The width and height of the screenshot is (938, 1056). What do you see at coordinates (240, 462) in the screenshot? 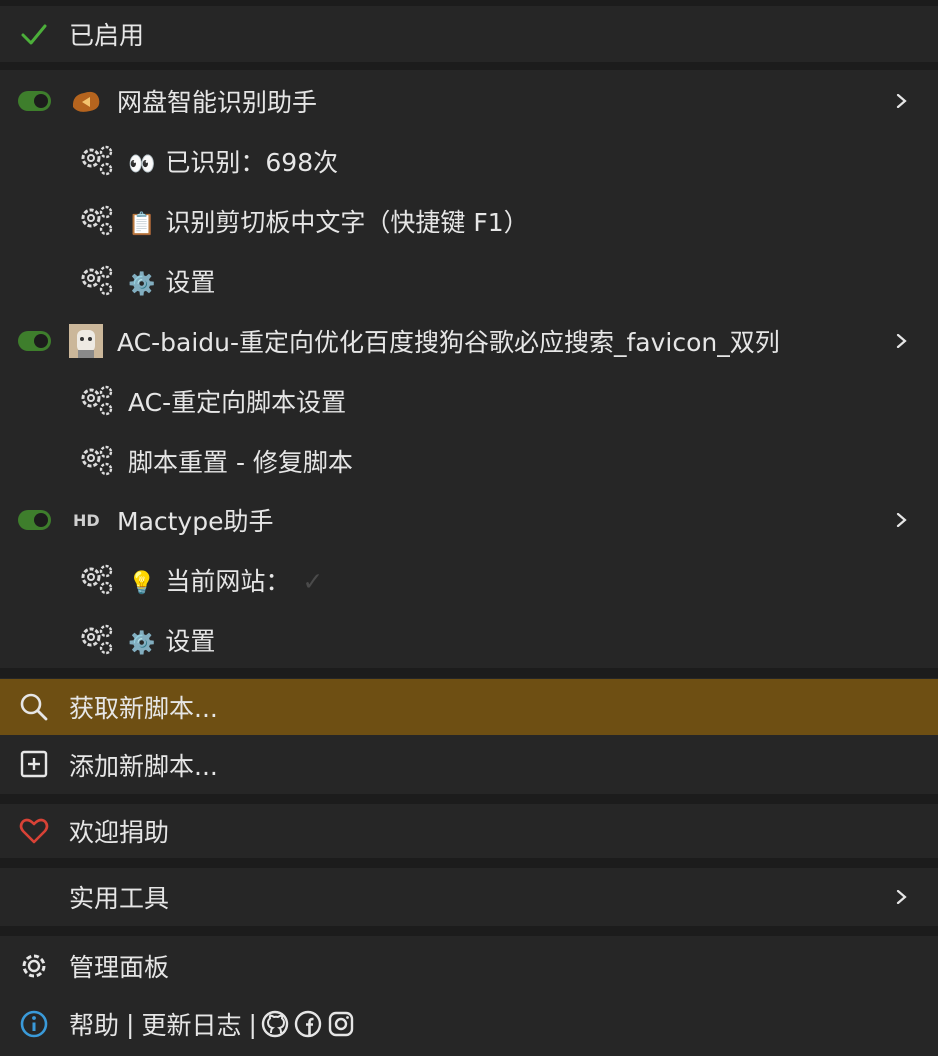
I see `command-label: 脚本重置 - 修复脚本` at bounding box center [240, 462].